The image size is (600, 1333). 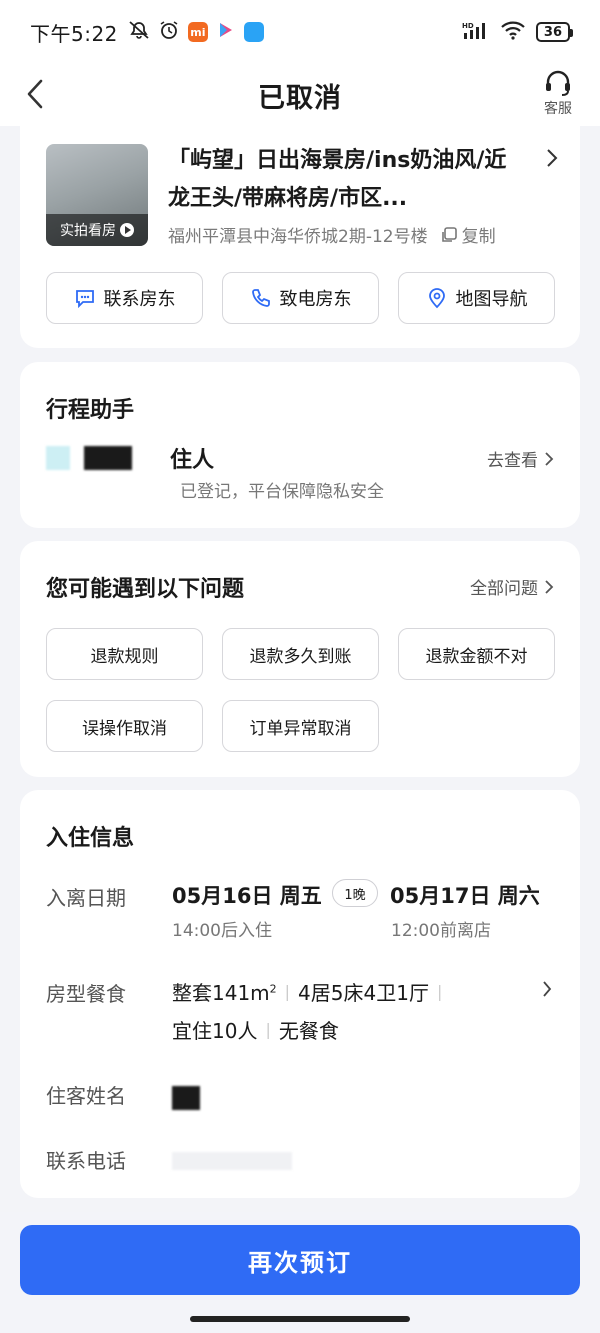 I want to click on play-icon, so click(x=127, y=230).